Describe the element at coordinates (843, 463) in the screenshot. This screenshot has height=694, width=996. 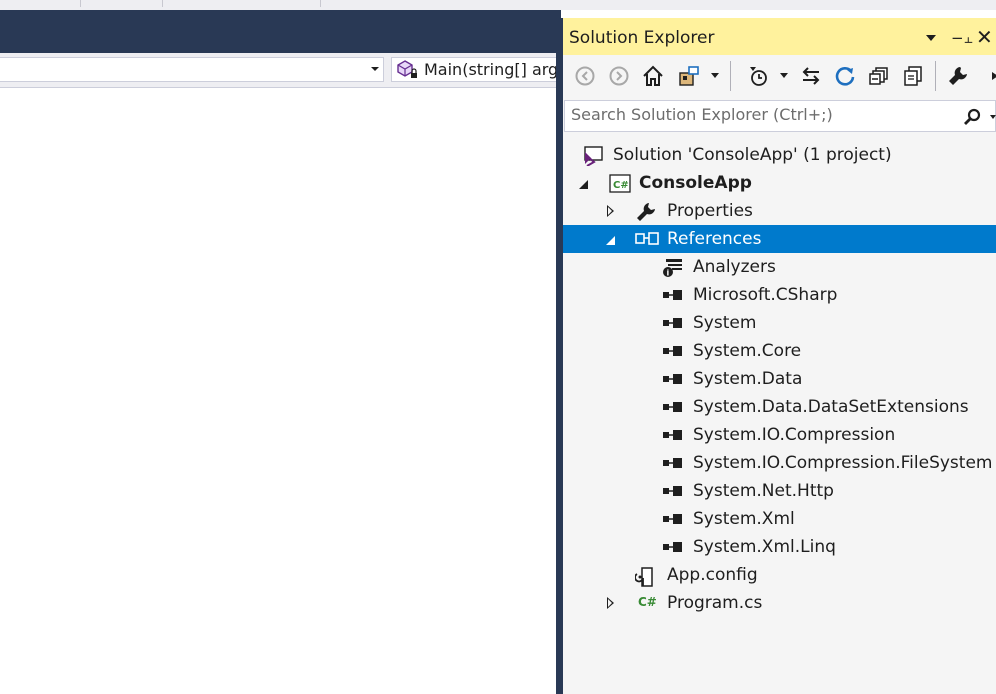
I see `tree-node-label: System.IO.Compression.FileSystem` at that location.